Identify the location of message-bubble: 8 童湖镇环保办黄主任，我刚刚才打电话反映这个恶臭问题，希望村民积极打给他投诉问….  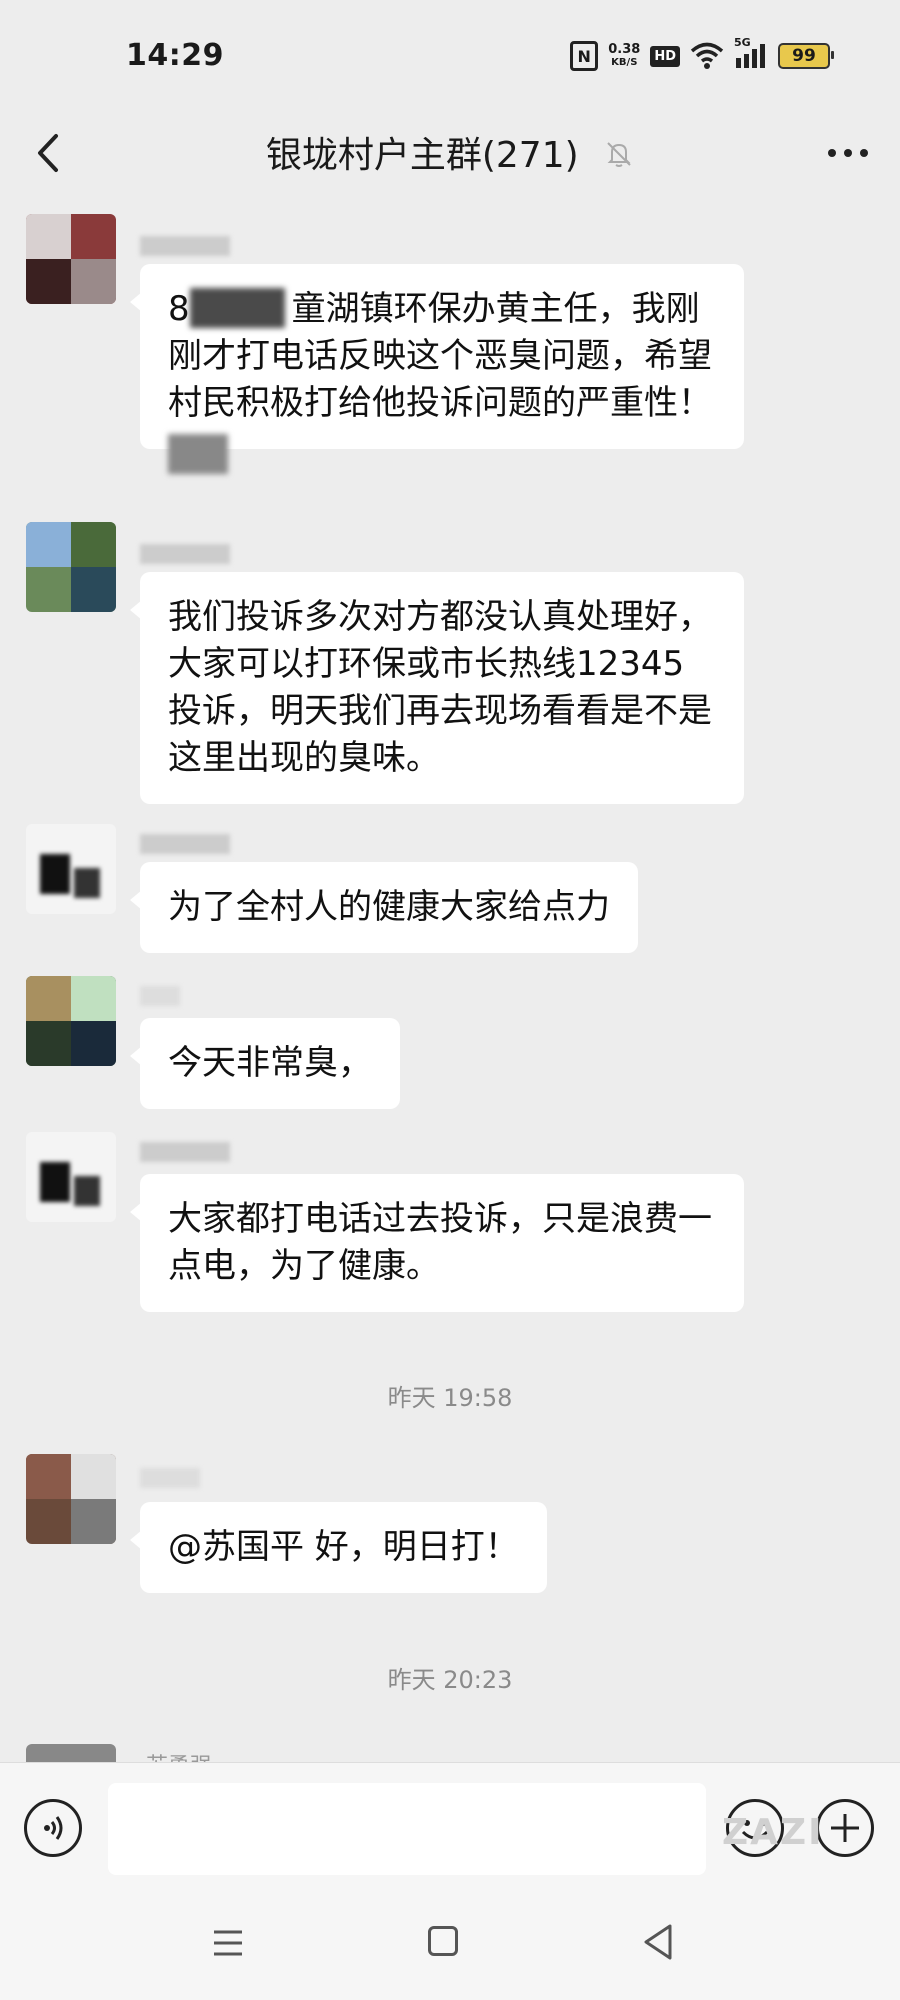
(437, 369).